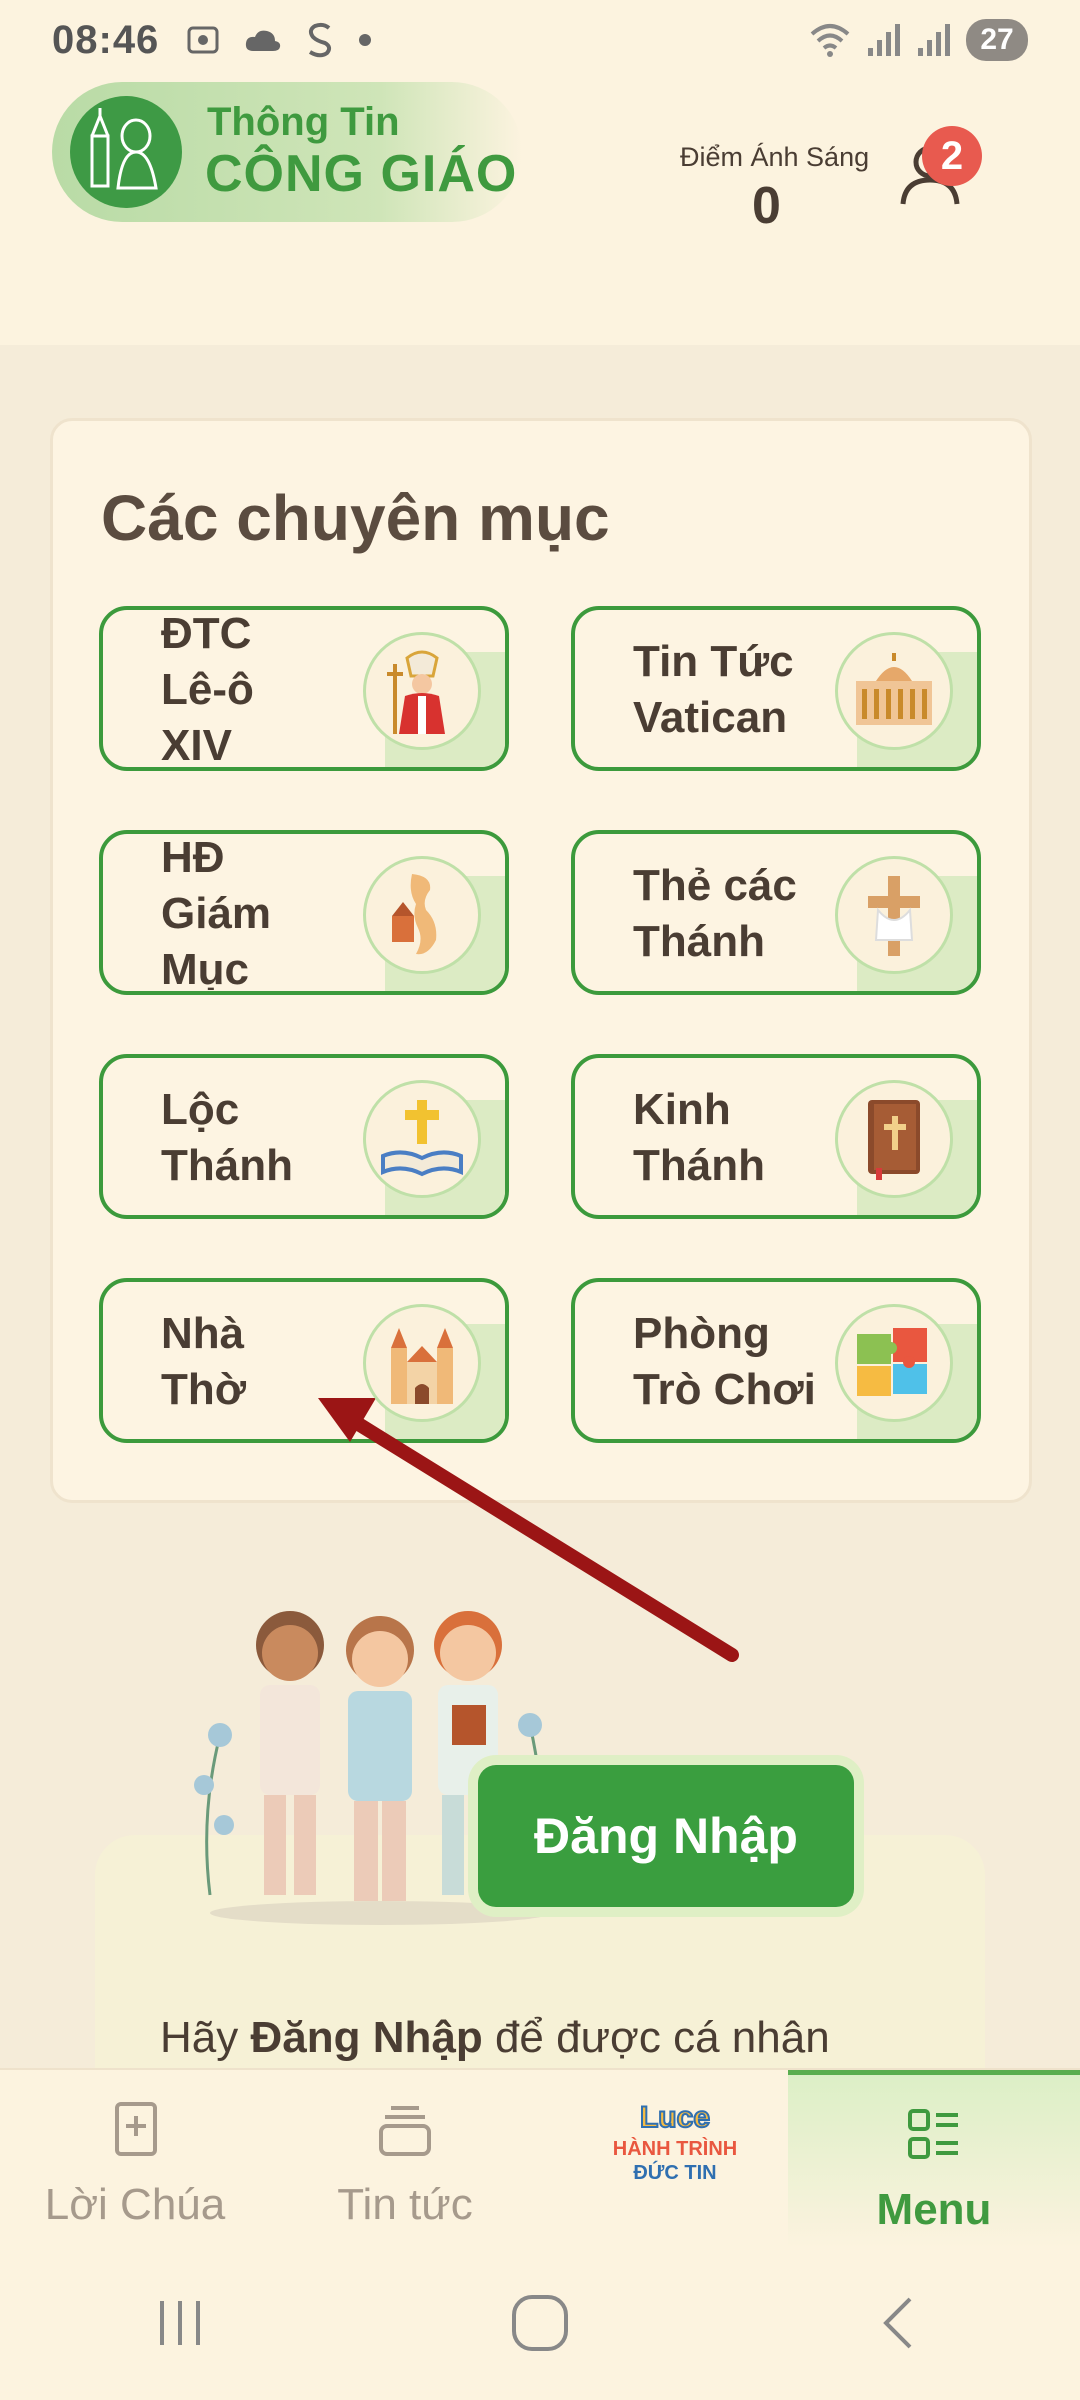 This screenshot has width=1080, height=2400. Describe the element at coordinates (666, 1836) in the screenshot. I see `login-button: Đăng Nhập` at that location.